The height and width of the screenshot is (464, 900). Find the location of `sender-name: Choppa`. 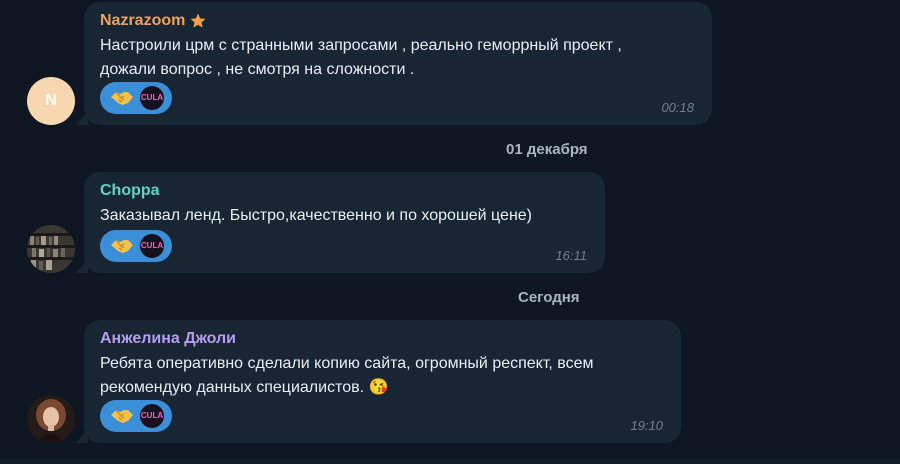

sender-name: Choppa is located at coordinates (344, 191).